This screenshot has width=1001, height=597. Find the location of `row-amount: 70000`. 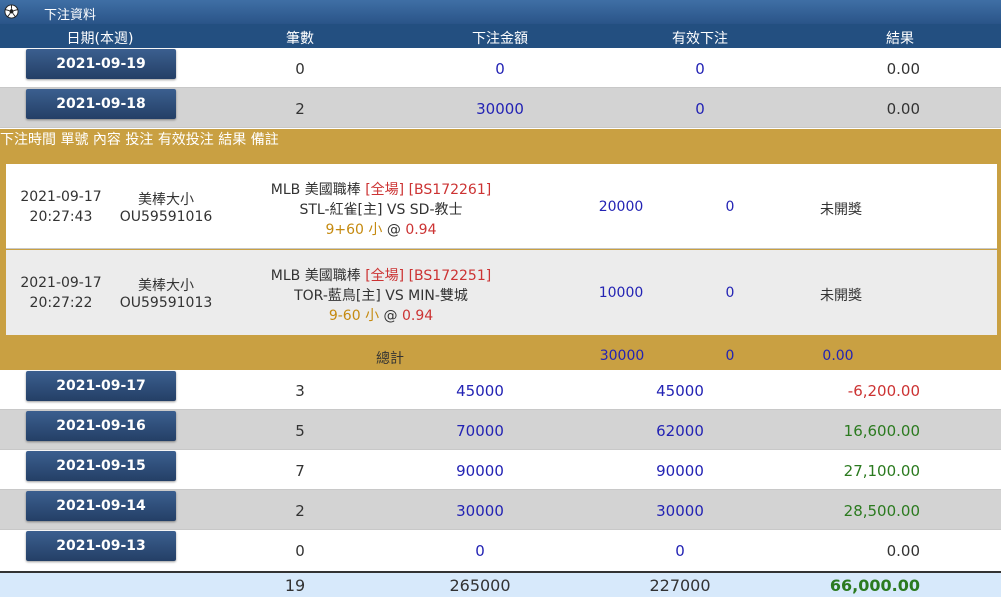

row-amount: 70000 is located at coordinates (480, 431).